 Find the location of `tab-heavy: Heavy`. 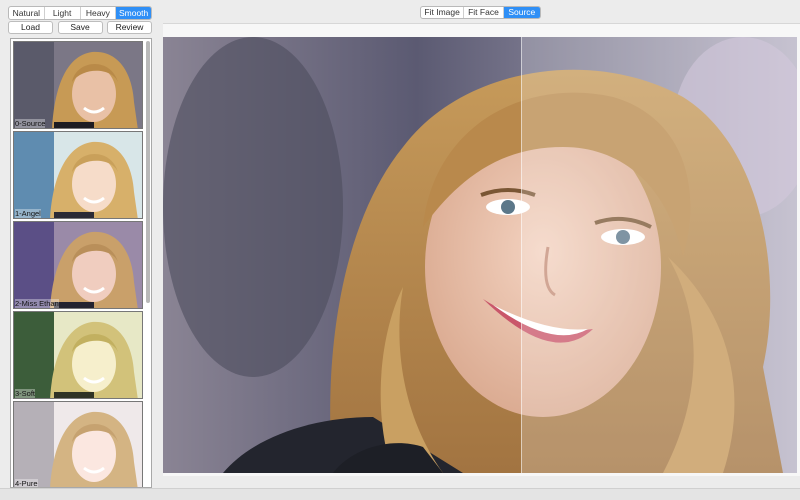

tab-heavy: Heavy is located at coordinates (99, 13).